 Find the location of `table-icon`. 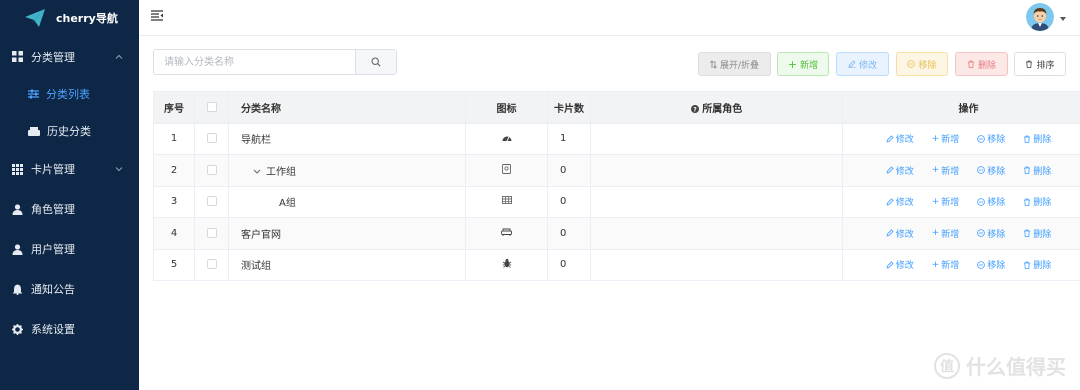

table-icon is located at coordinates (506, 201).